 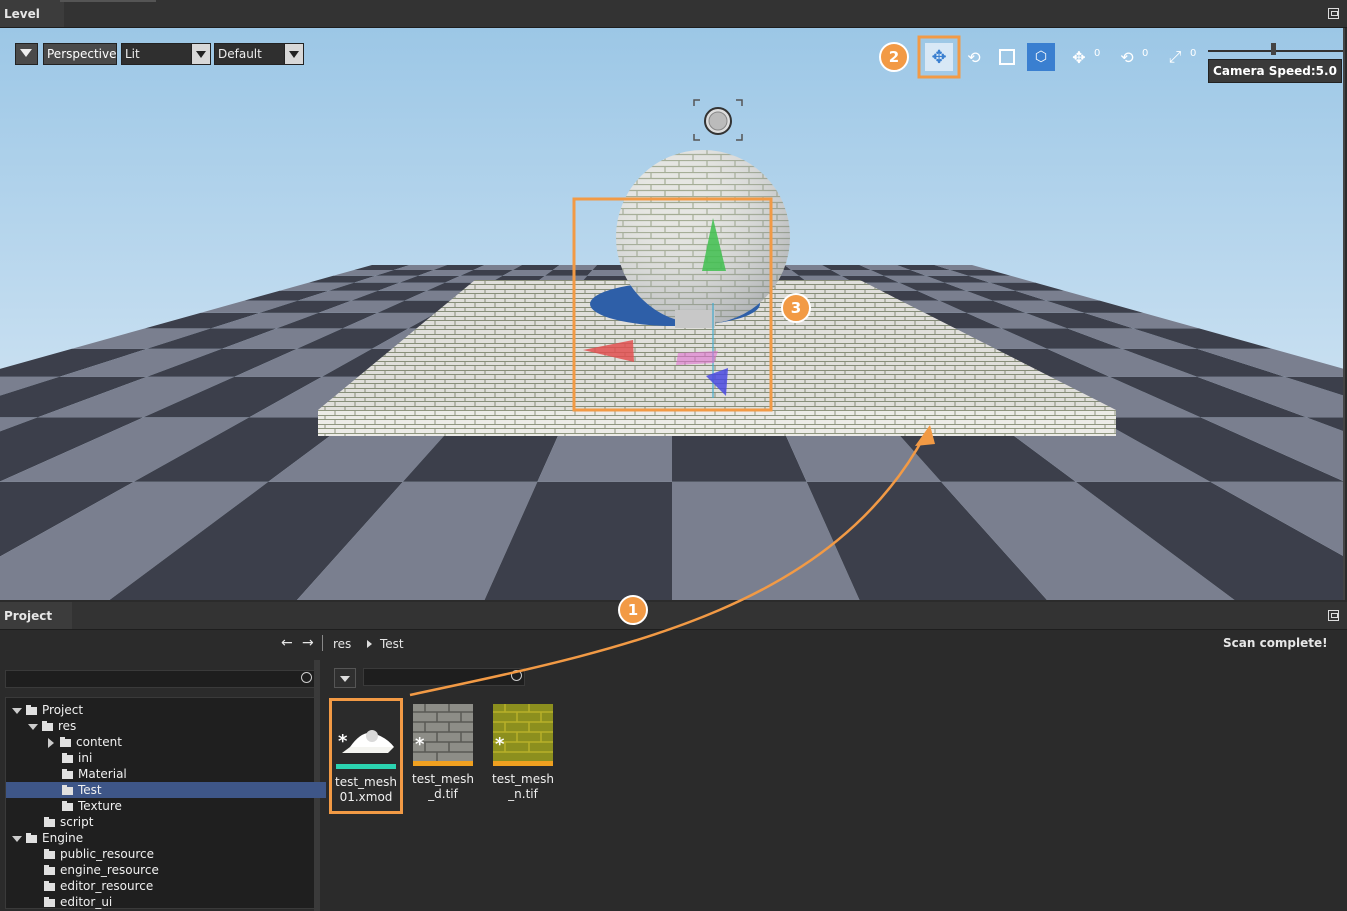 I want to click on move-snap-value: 0, so click(x=1097, y=53).